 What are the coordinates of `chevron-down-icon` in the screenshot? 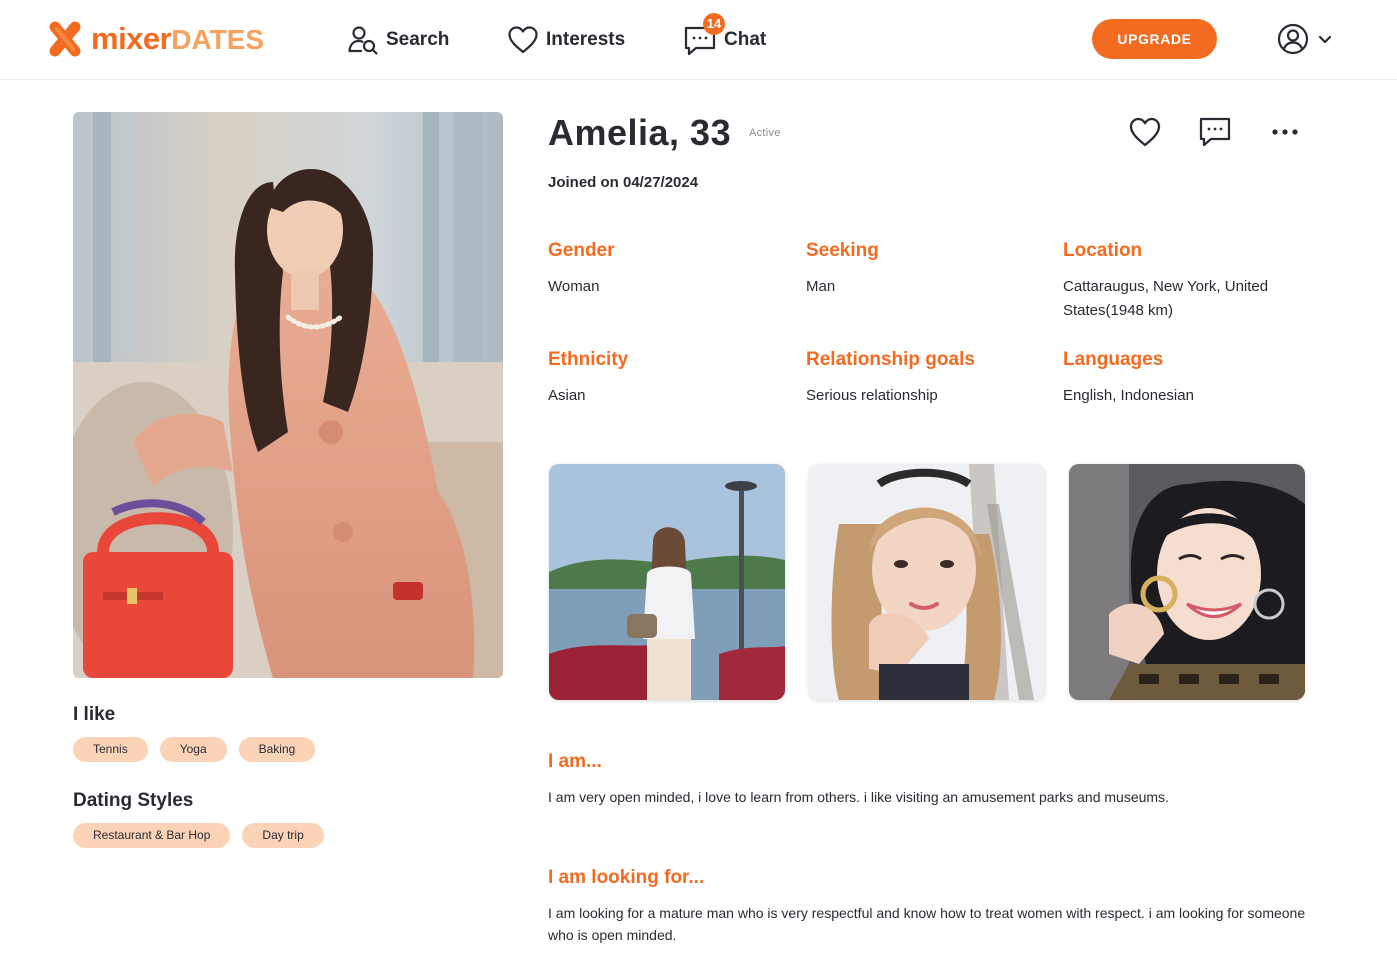 It's located at (1325, 39).